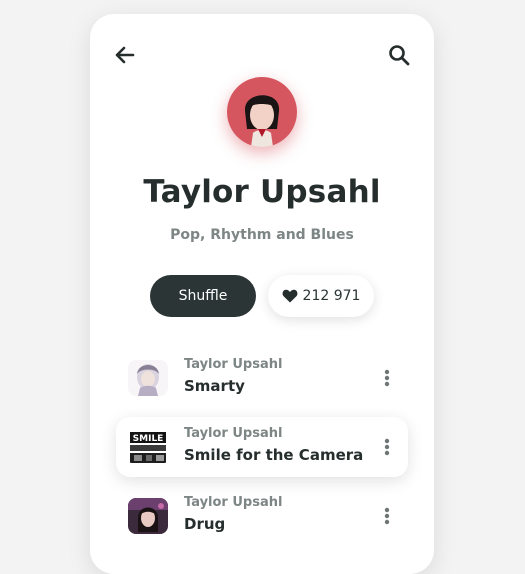  Describe the element at coordinates (148, 439) in the screenshot. I see `svg-text: SMILE` at that location.